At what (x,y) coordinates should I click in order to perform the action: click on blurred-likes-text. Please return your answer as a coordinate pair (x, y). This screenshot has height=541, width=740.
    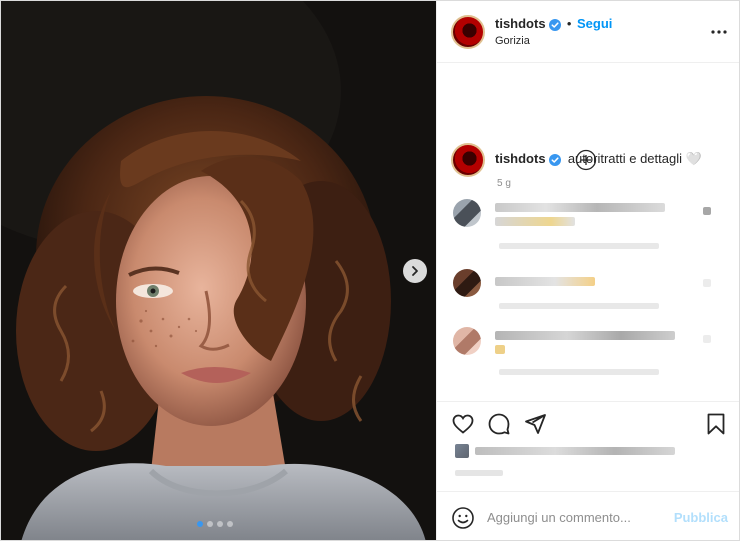
    Looking at the image, I should click on (575, 451).